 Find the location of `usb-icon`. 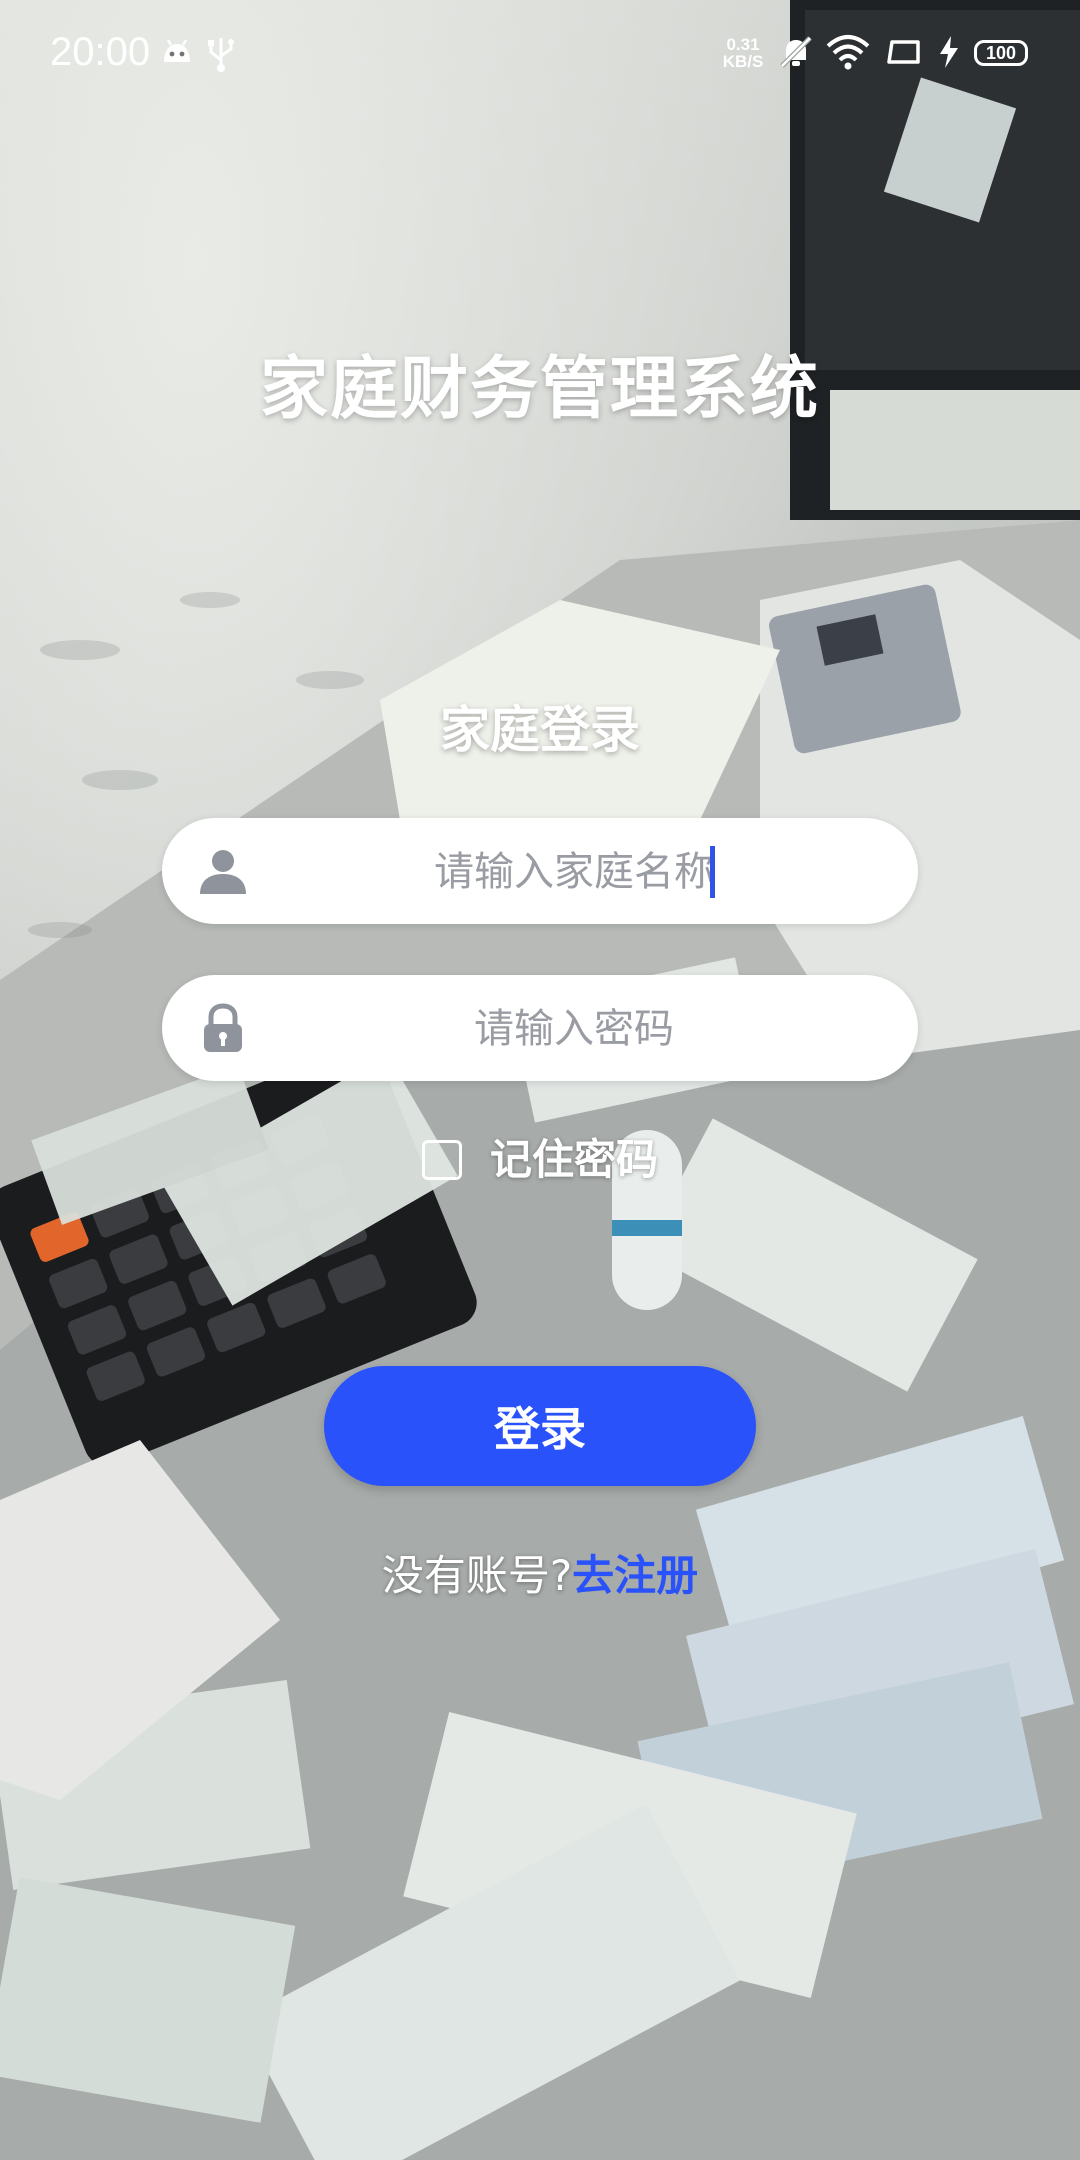

usb-icon is located at coordinates (221, 55).